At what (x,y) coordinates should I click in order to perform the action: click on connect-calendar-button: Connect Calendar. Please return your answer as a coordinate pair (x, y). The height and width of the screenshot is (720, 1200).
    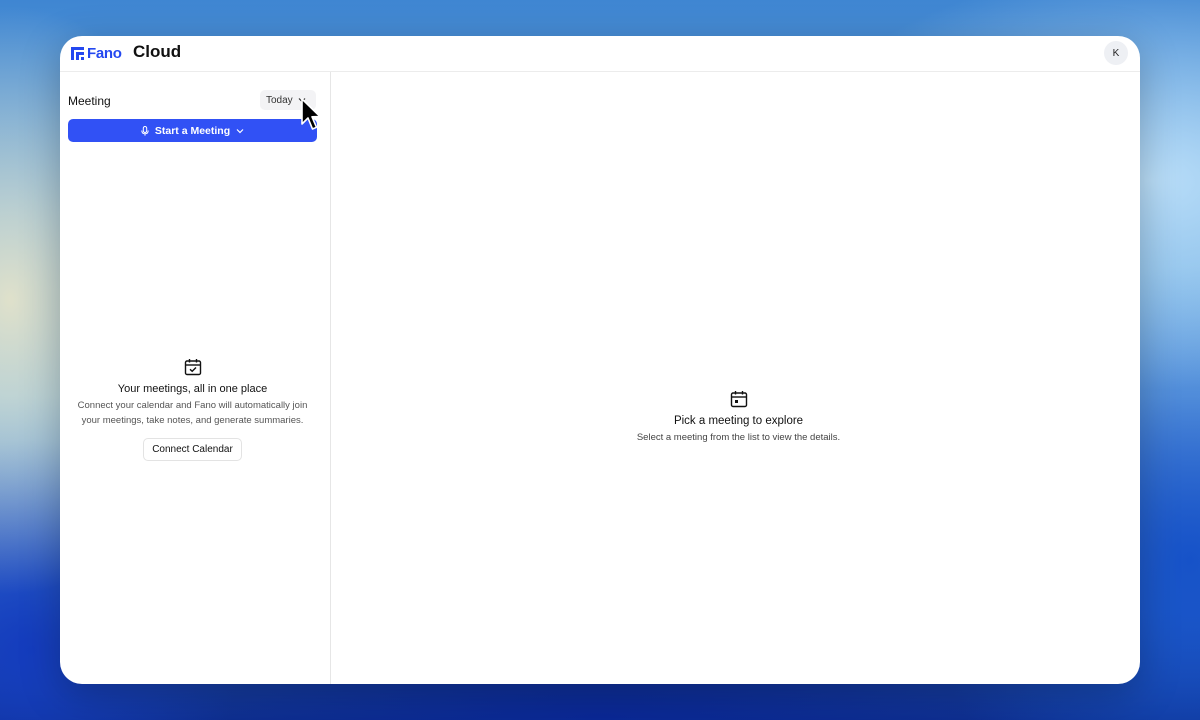
    Looking at the image, I should click on (192, 449).